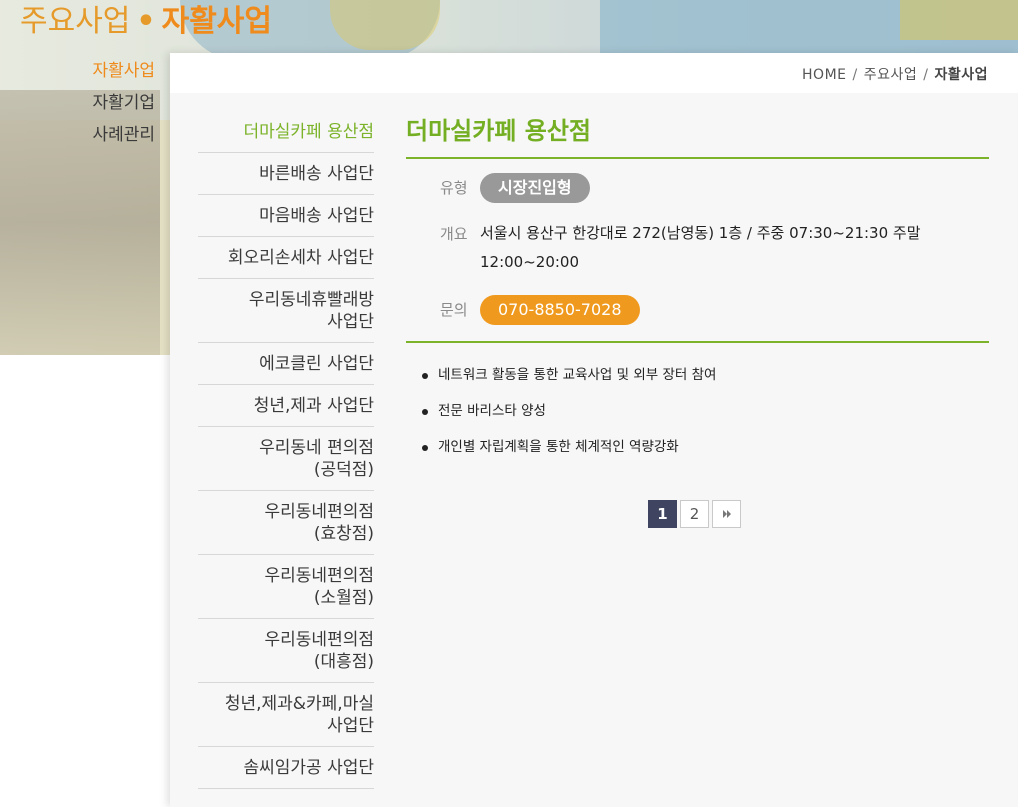 The height and width of the screenshot is (807, 1018). Describe the element at coordinates (286, 216) in the screenshot. I see `sub-menu-item: 마음배송 사업단` at that location.